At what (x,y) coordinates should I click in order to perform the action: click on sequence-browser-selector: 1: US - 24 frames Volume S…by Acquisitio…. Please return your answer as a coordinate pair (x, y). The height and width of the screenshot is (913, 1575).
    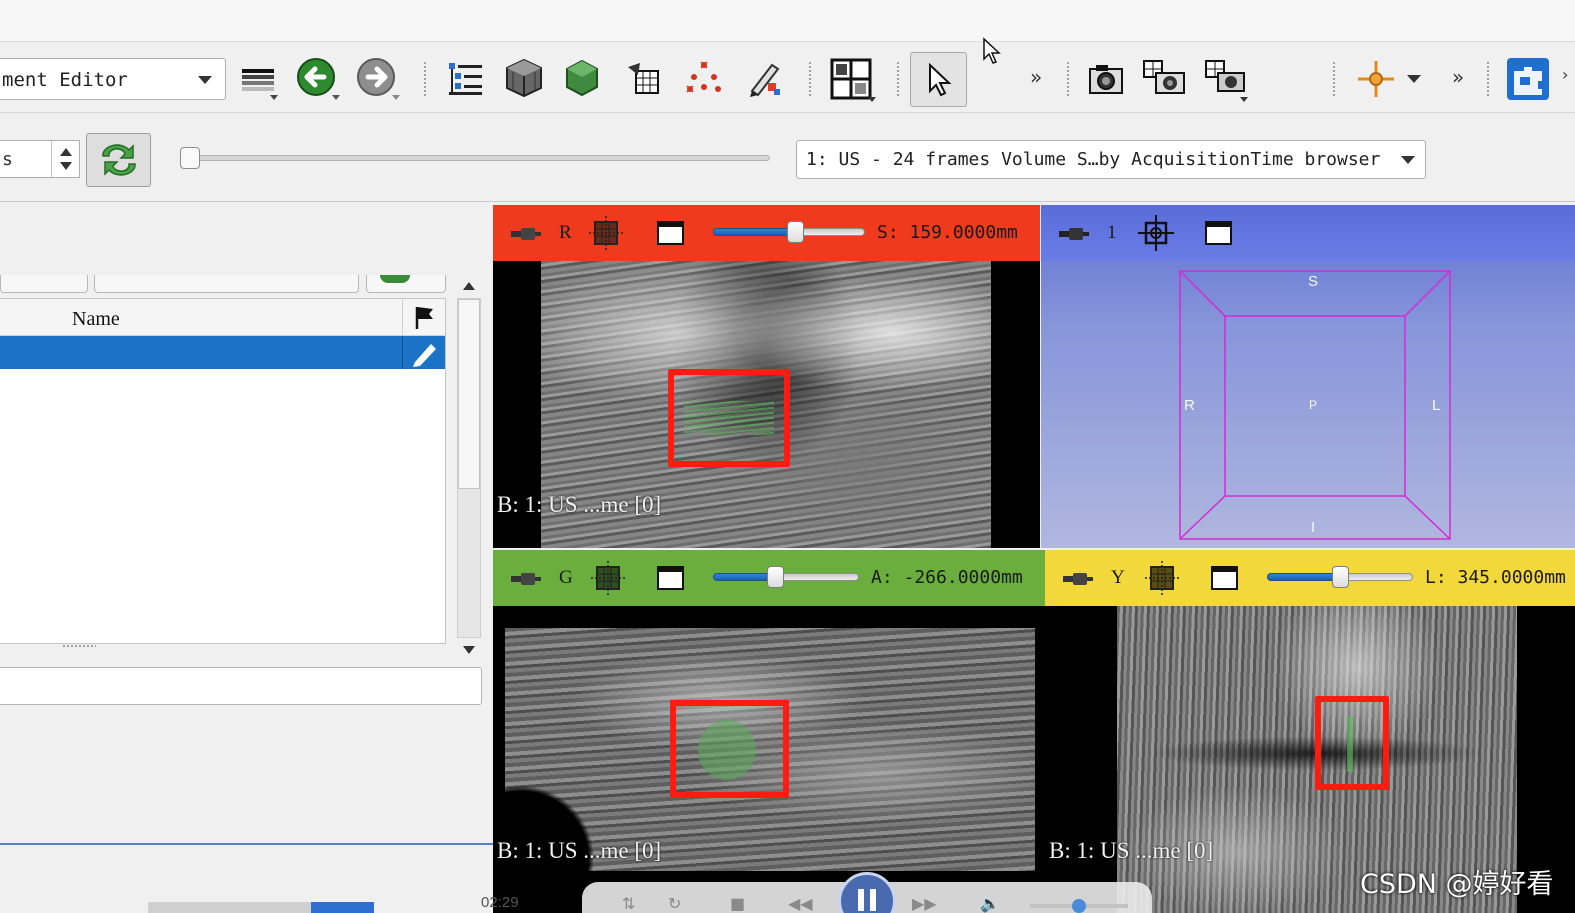
    Looking at the image, I should click on (1111, 159).